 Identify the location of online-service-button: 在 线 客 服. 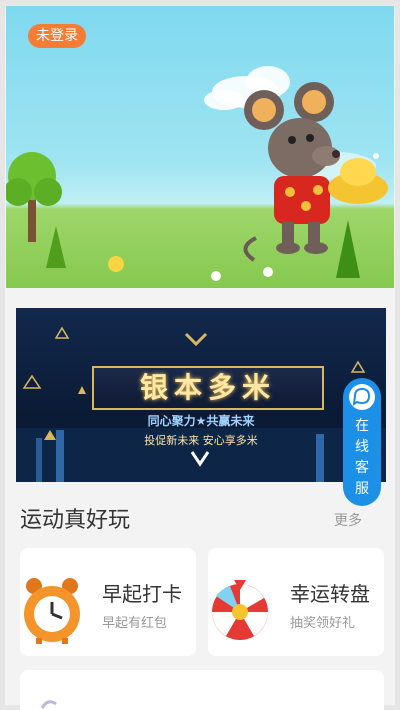
(362, 442).